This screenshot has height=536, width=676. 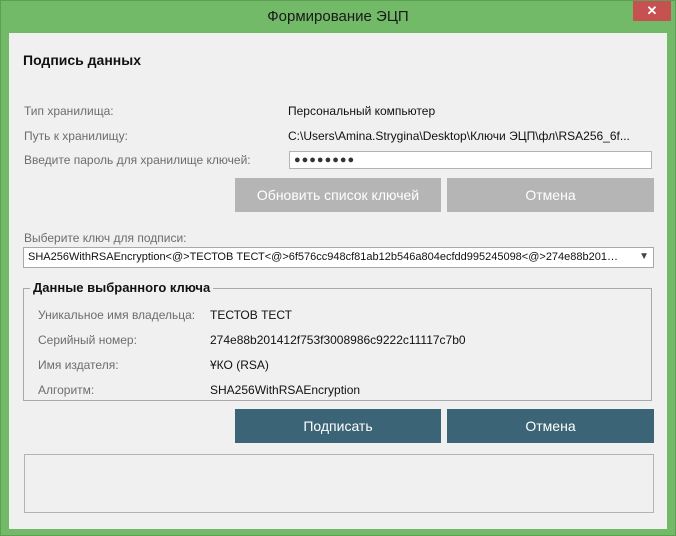 I want to click on owner-name-label: Уникальное имя владельца:, so click(x=117, y=315).